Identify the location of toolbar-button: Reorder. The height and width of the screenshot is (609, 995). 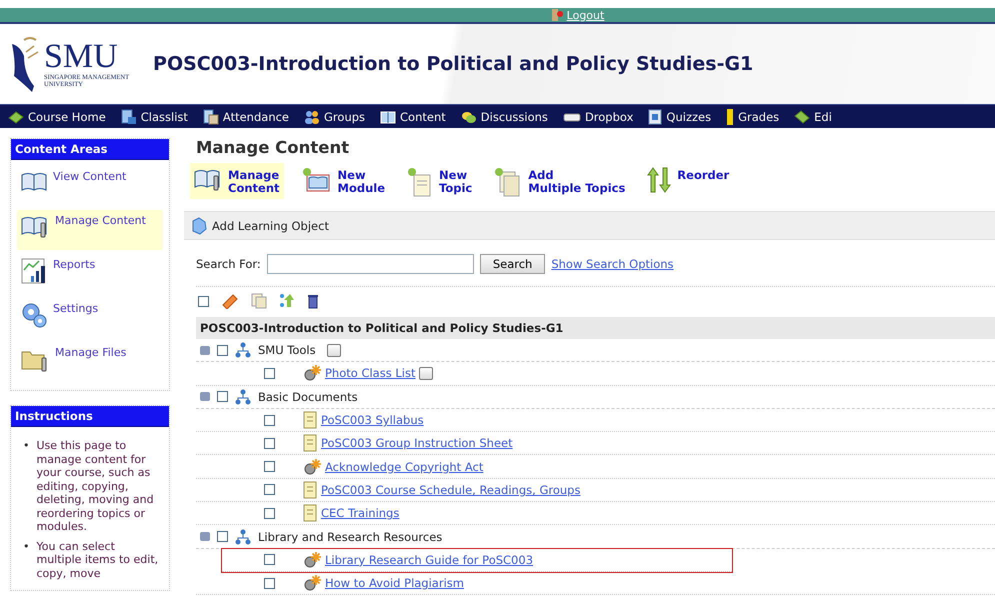
(688, 180).